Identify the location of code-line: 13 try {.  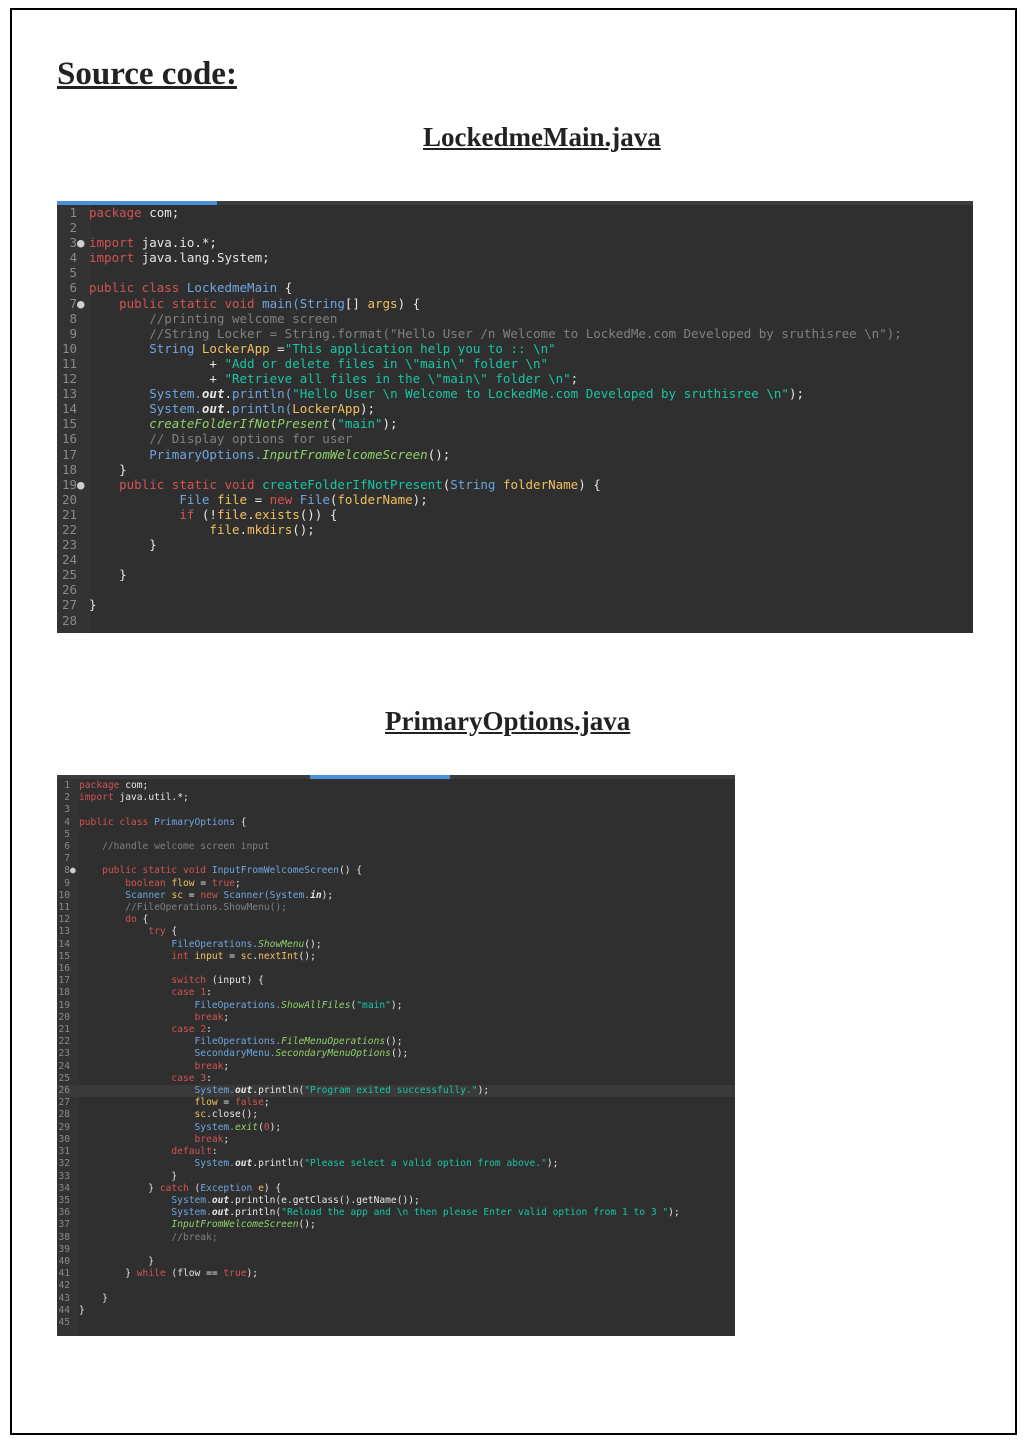
(118, 932).